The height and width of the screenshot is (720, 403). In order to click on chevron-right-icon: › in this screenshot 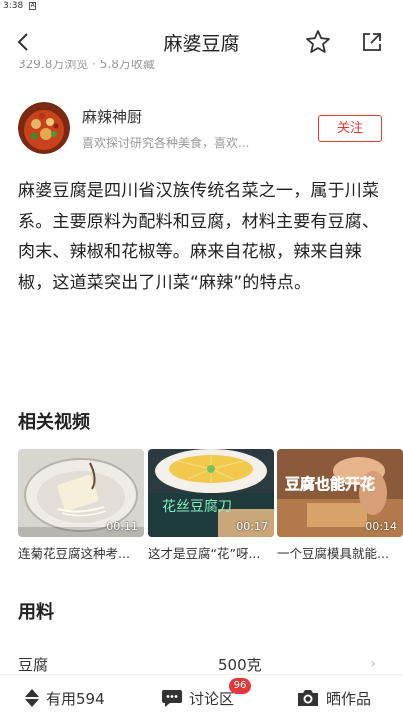, I will do `click(373, 664)`.